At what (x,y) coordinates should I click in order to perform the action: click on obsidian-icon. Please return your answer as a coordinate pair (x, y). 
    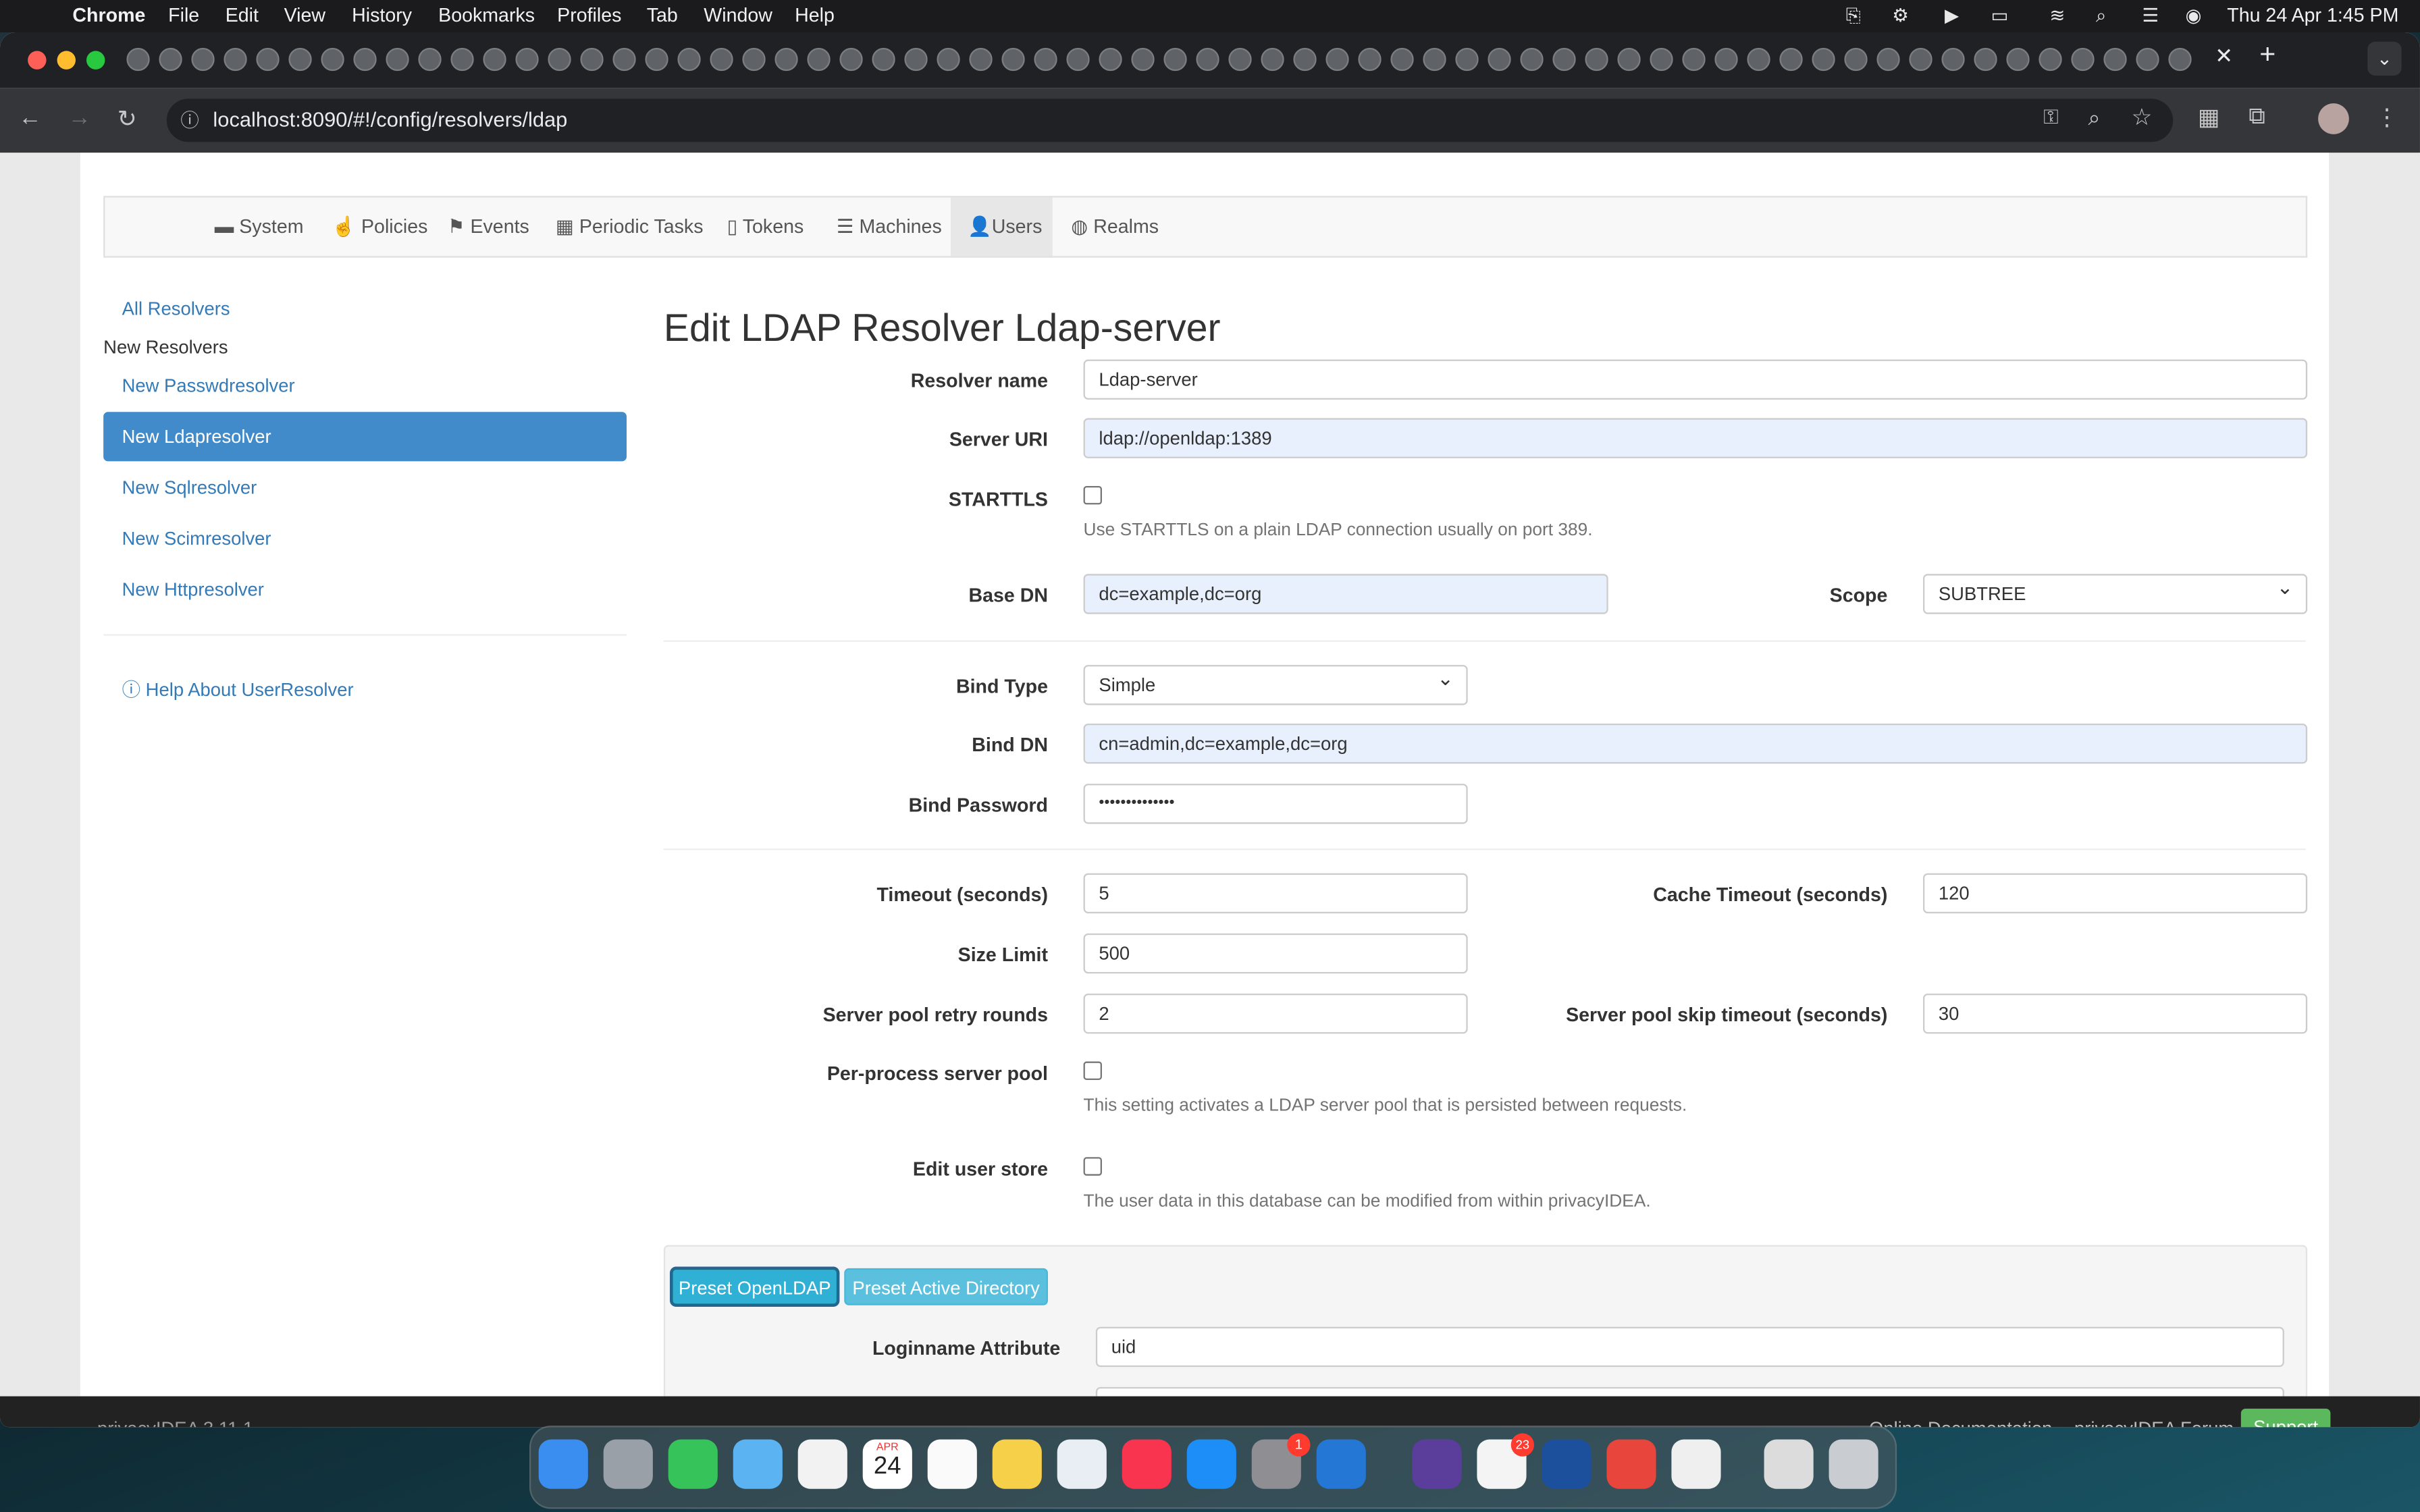
    Looking at the image, I should click on (1437, 1464).